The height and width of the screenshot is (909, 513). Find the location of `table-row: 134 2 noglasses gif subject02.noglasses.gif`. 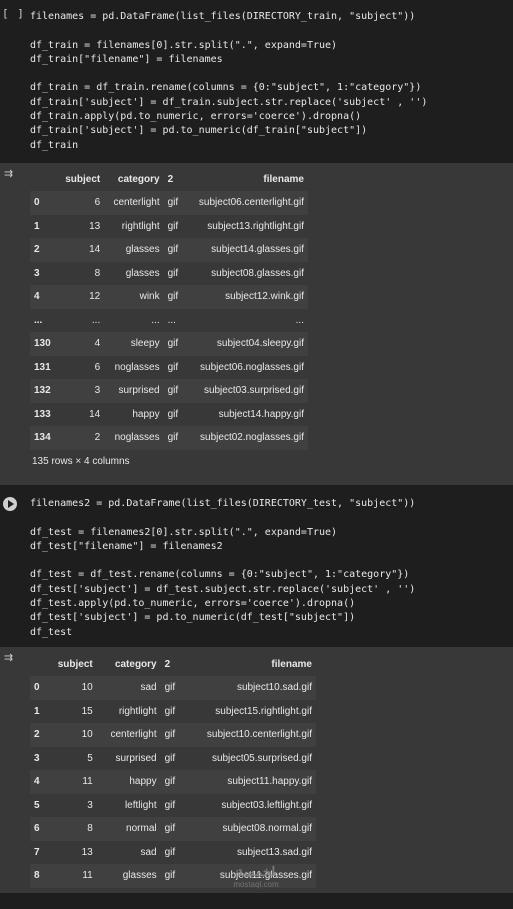

table-row: 134 2 noglasses gif subject02.noglasses.gif is located at coordinates (169, 438).